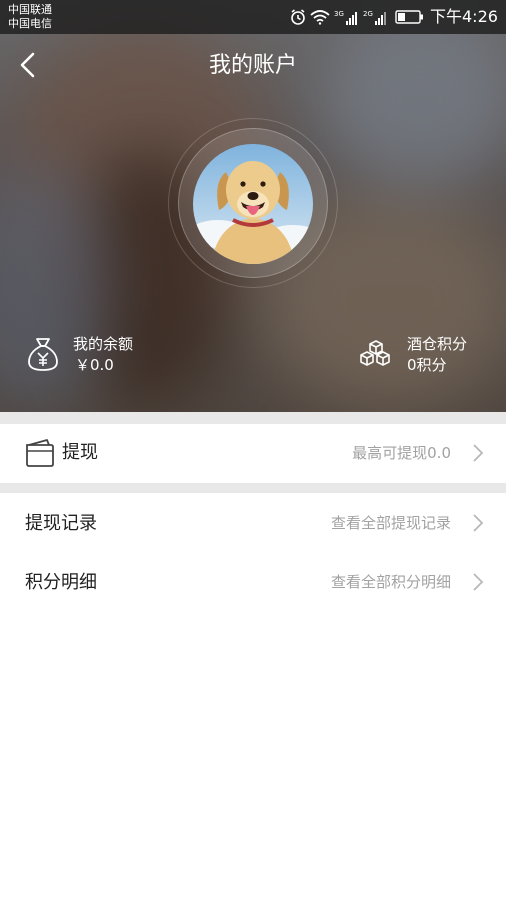 The width and height of the screenshot is (506, 900). I want to click on network-3g-label: 3G, so click(339, 14).